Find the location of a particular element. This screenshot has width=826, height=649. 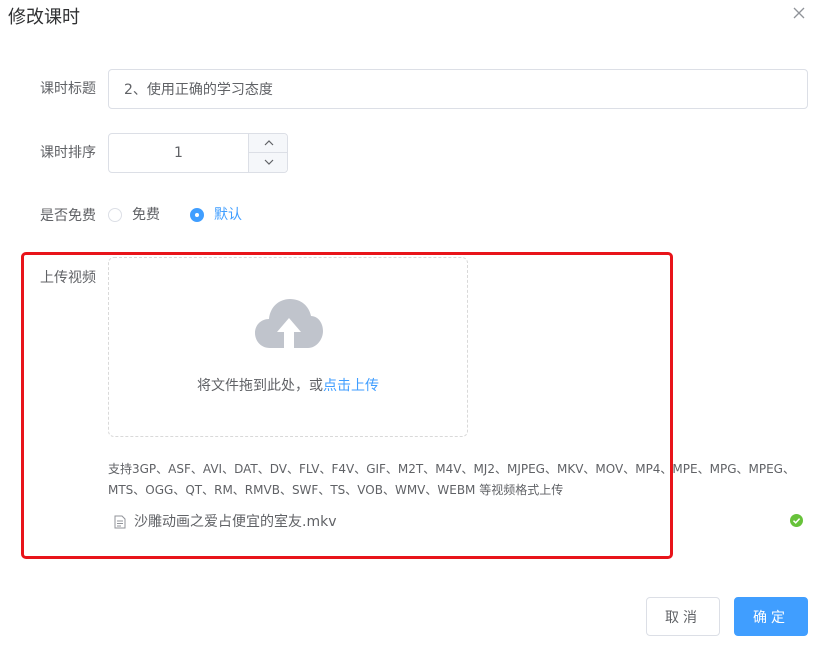

order-input is located at coordinates (178, 153).